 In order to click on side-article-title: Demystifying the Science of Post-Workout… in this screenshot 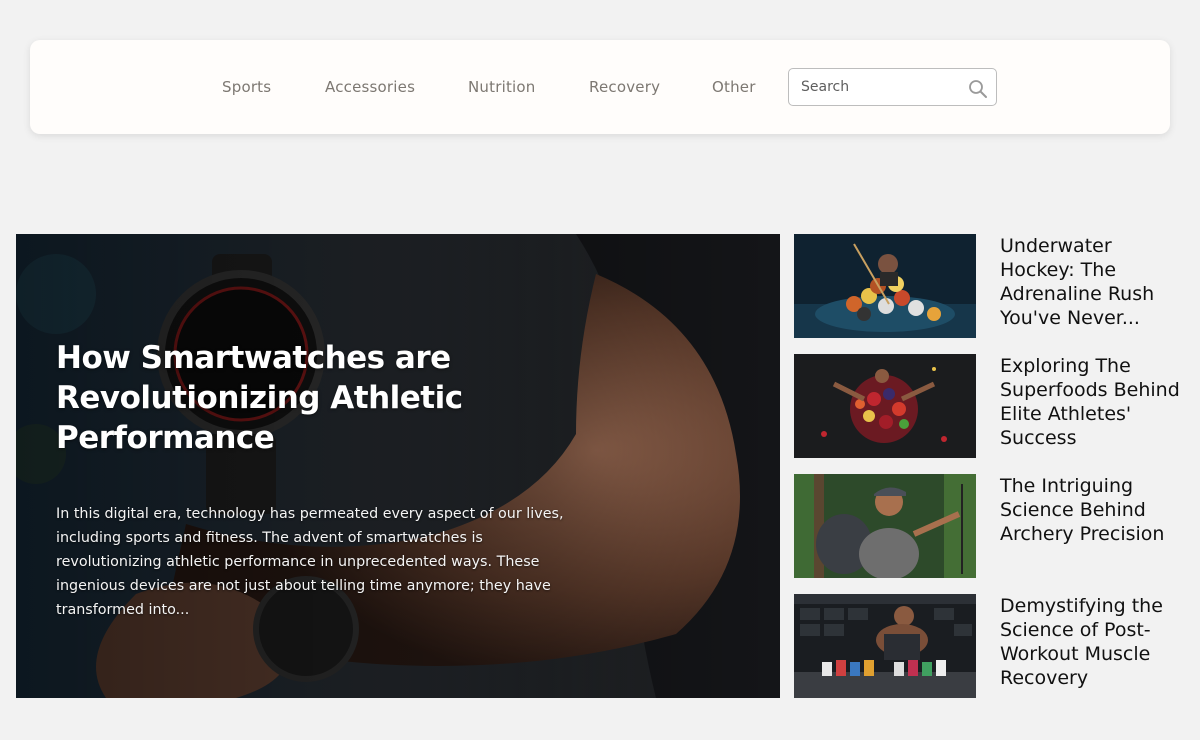, I will do `click(1095, 642)`.